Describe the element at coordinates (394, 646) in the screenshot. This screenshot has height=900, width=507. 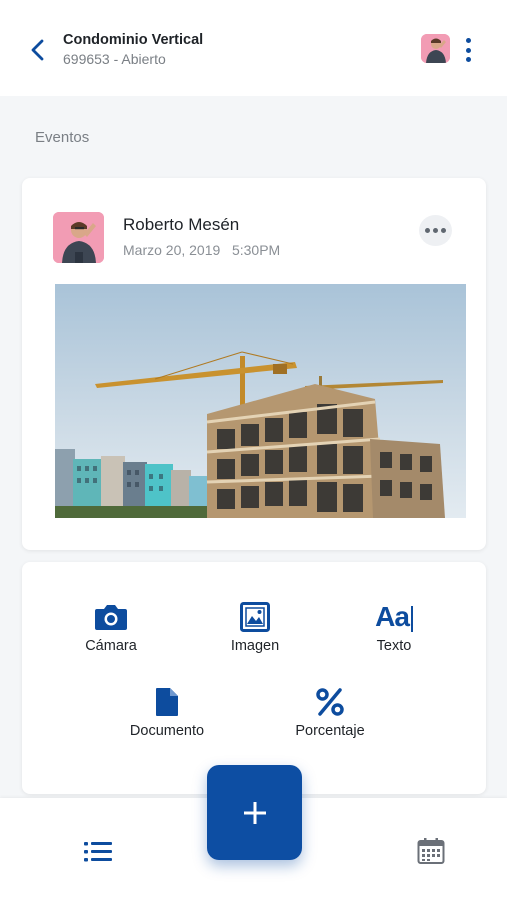
I see `action-text-label: Texto` at that location.